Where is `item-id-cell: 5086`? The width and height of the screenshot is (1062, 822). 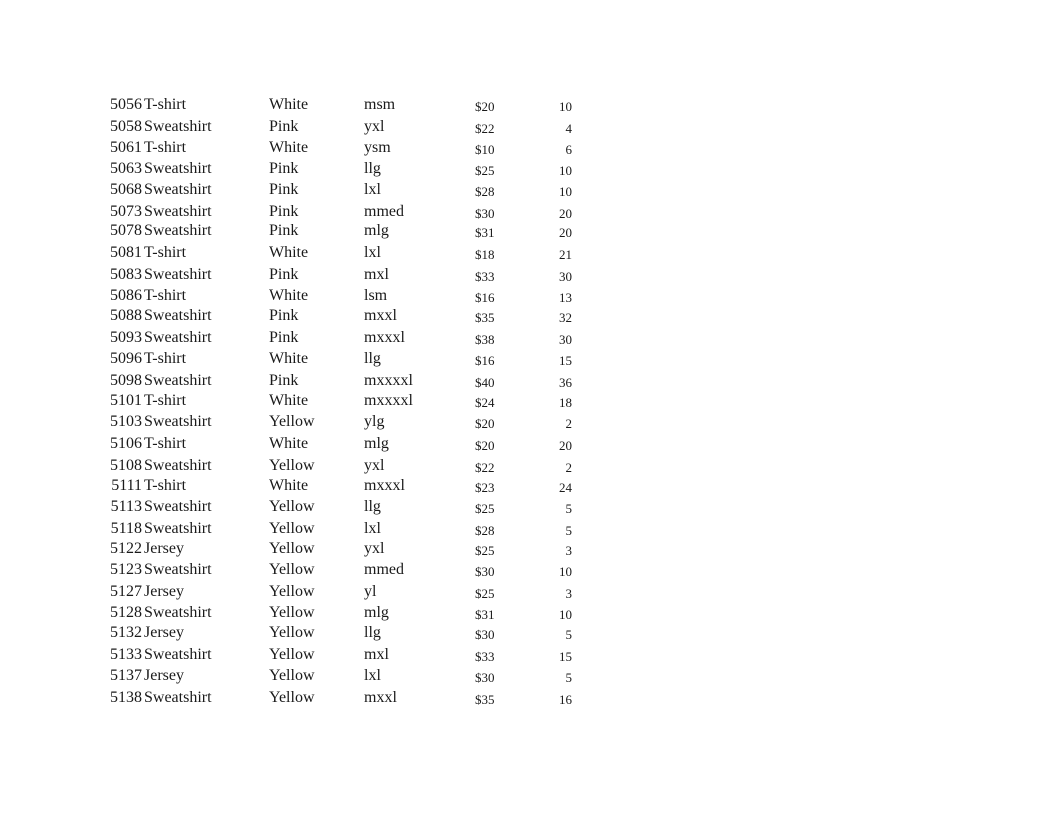
item-id-cell: 5086 is located at coordinates (126, 295).